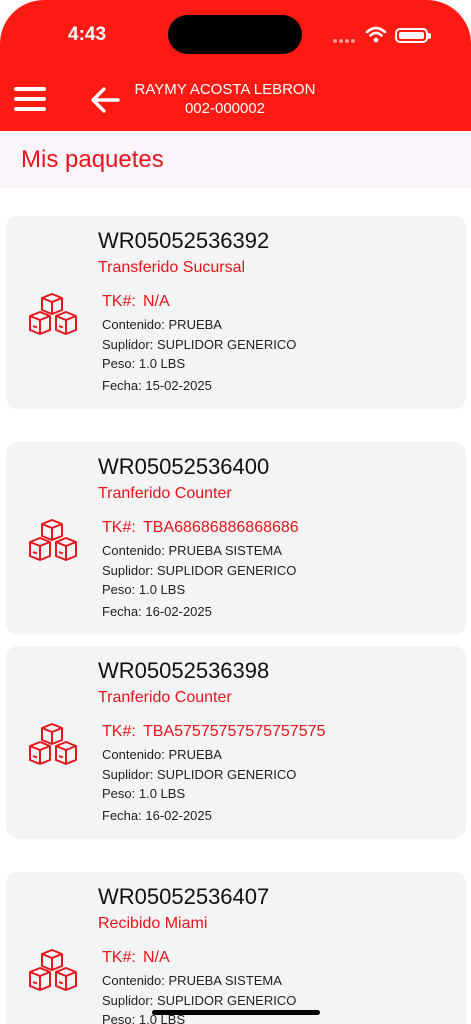 Image resolution: width=471 pixels, height=1024 pixels. I want to click on package-status: Transferido Sucursal, so click(172, 267).